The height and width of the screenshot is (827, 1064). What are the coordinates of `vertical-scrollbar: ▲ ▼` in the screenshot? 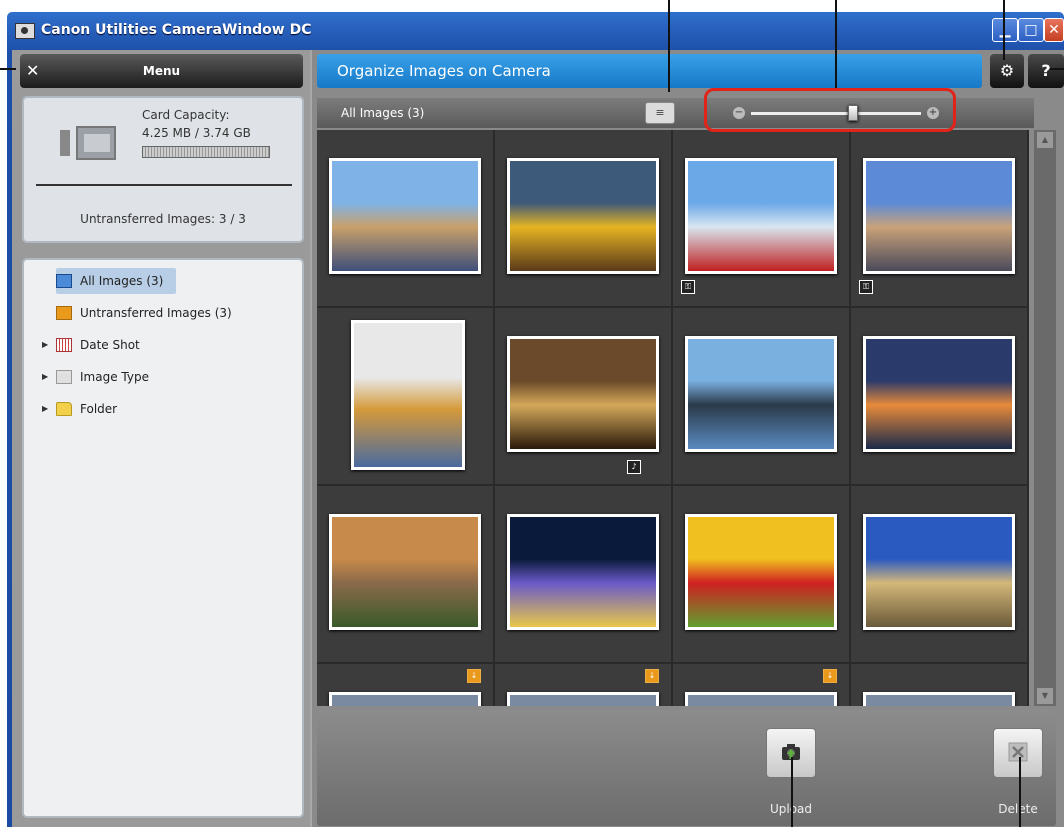 It's located at (1045, 418).